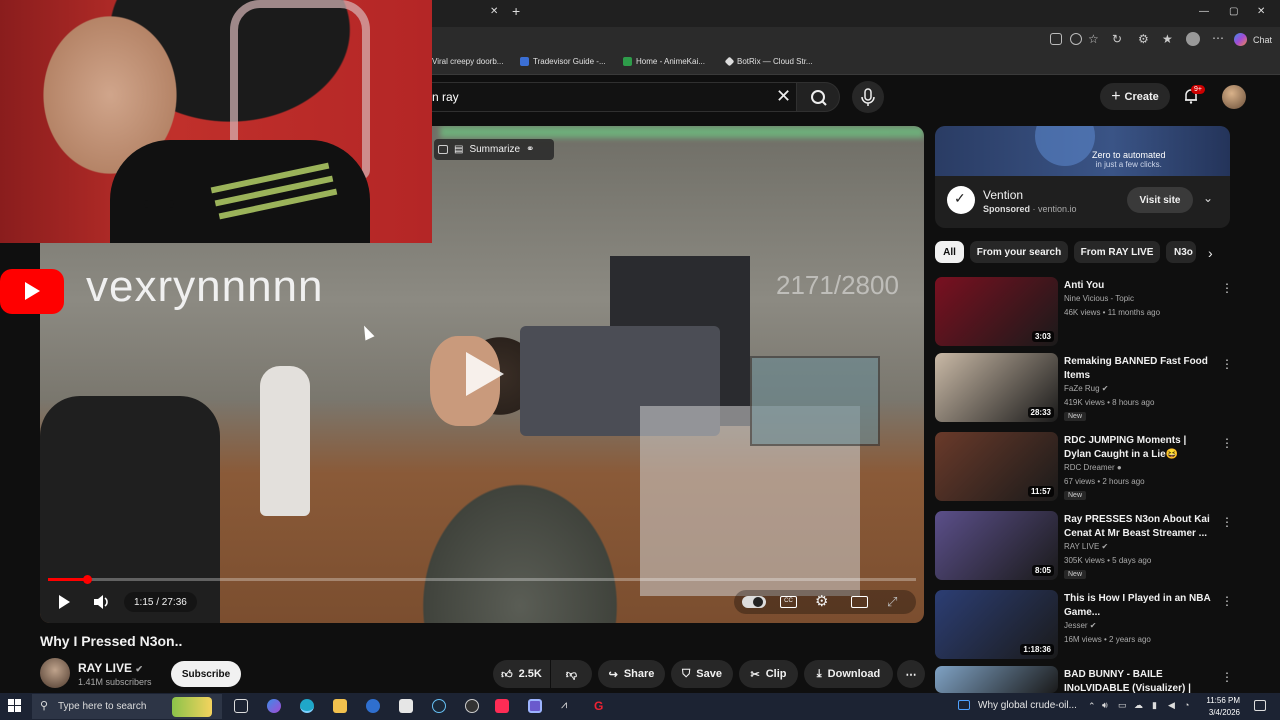  I want to click on chevron-right-icon: ›, so click(1210, 253).